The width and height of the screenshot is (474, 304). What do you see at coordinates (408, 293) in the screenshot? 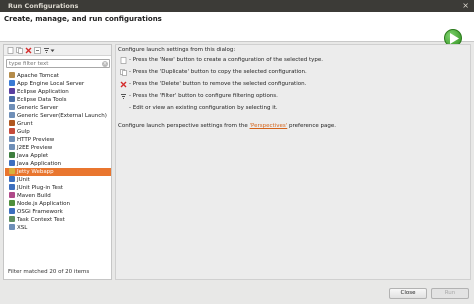
I see `close-button: Close` at bounding box center [408, 293].